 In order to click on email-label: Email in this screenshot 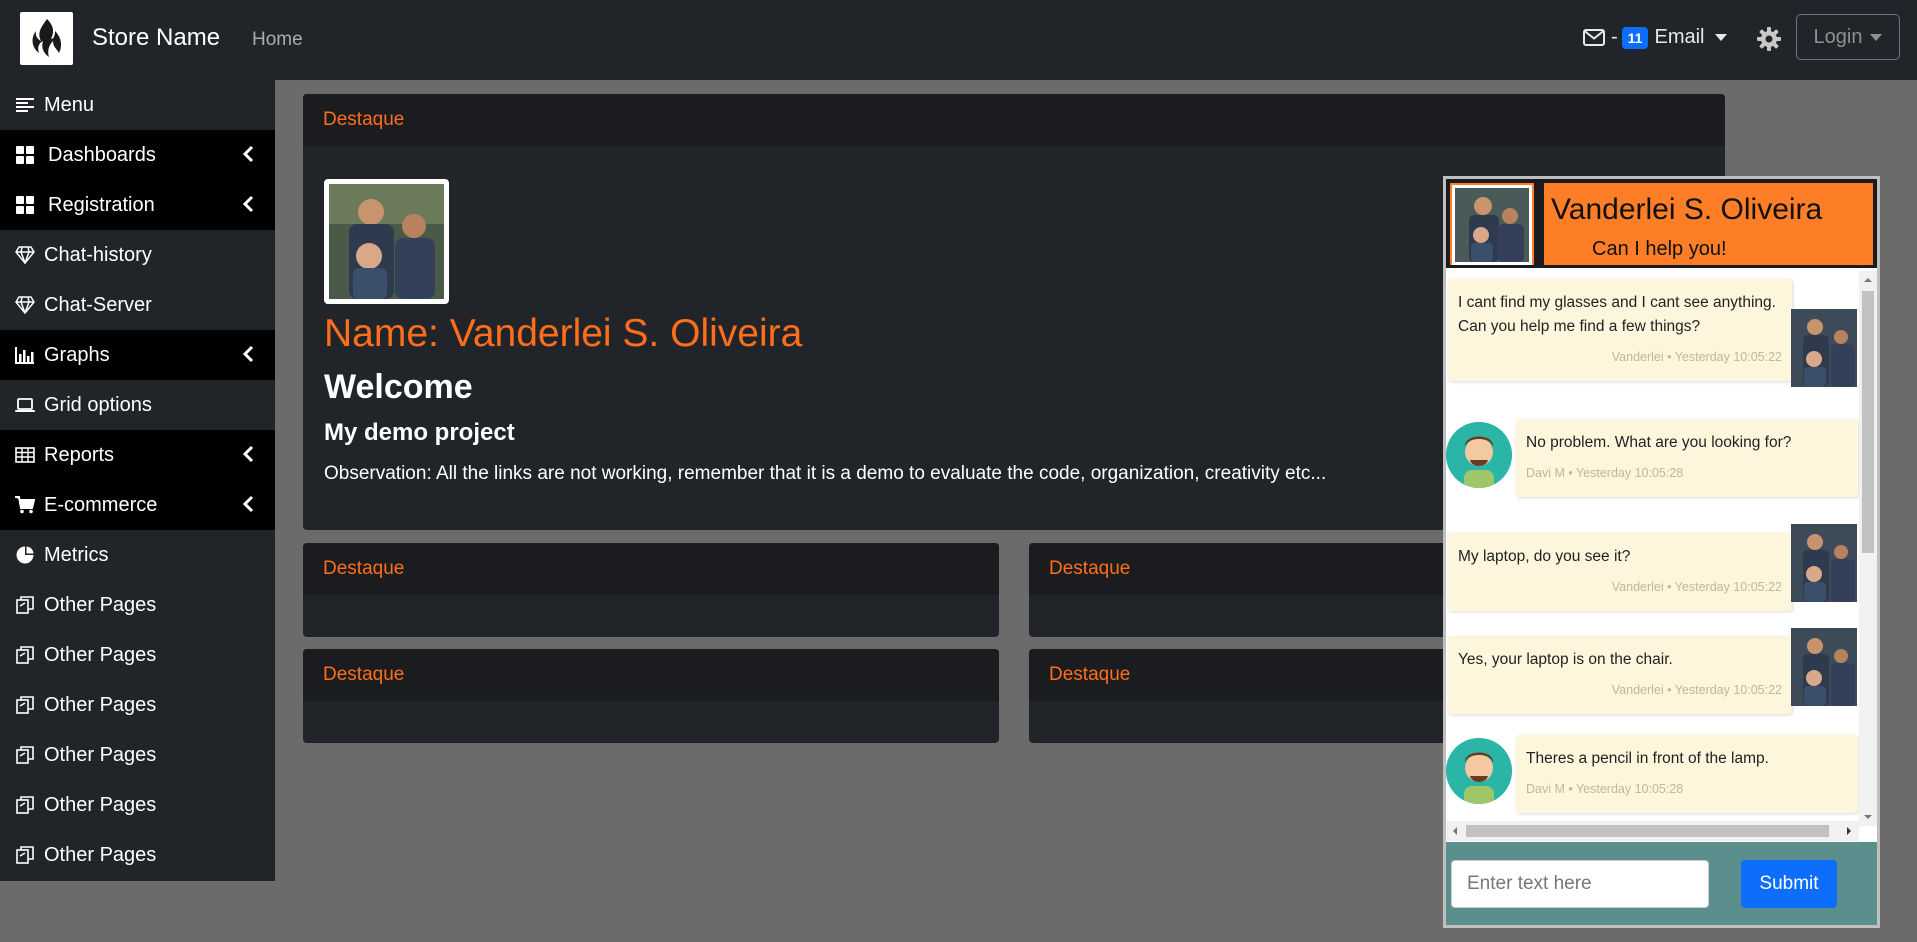, I will do `click(1679, 37)`.